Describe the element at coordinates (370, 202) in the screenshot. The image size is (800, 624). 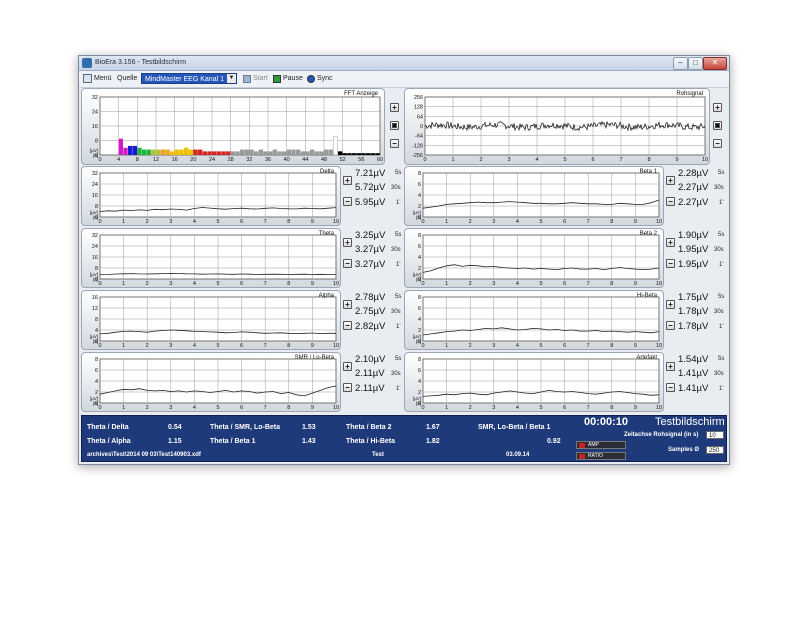
I see `band-value-1min: 5.95µV` at that location.